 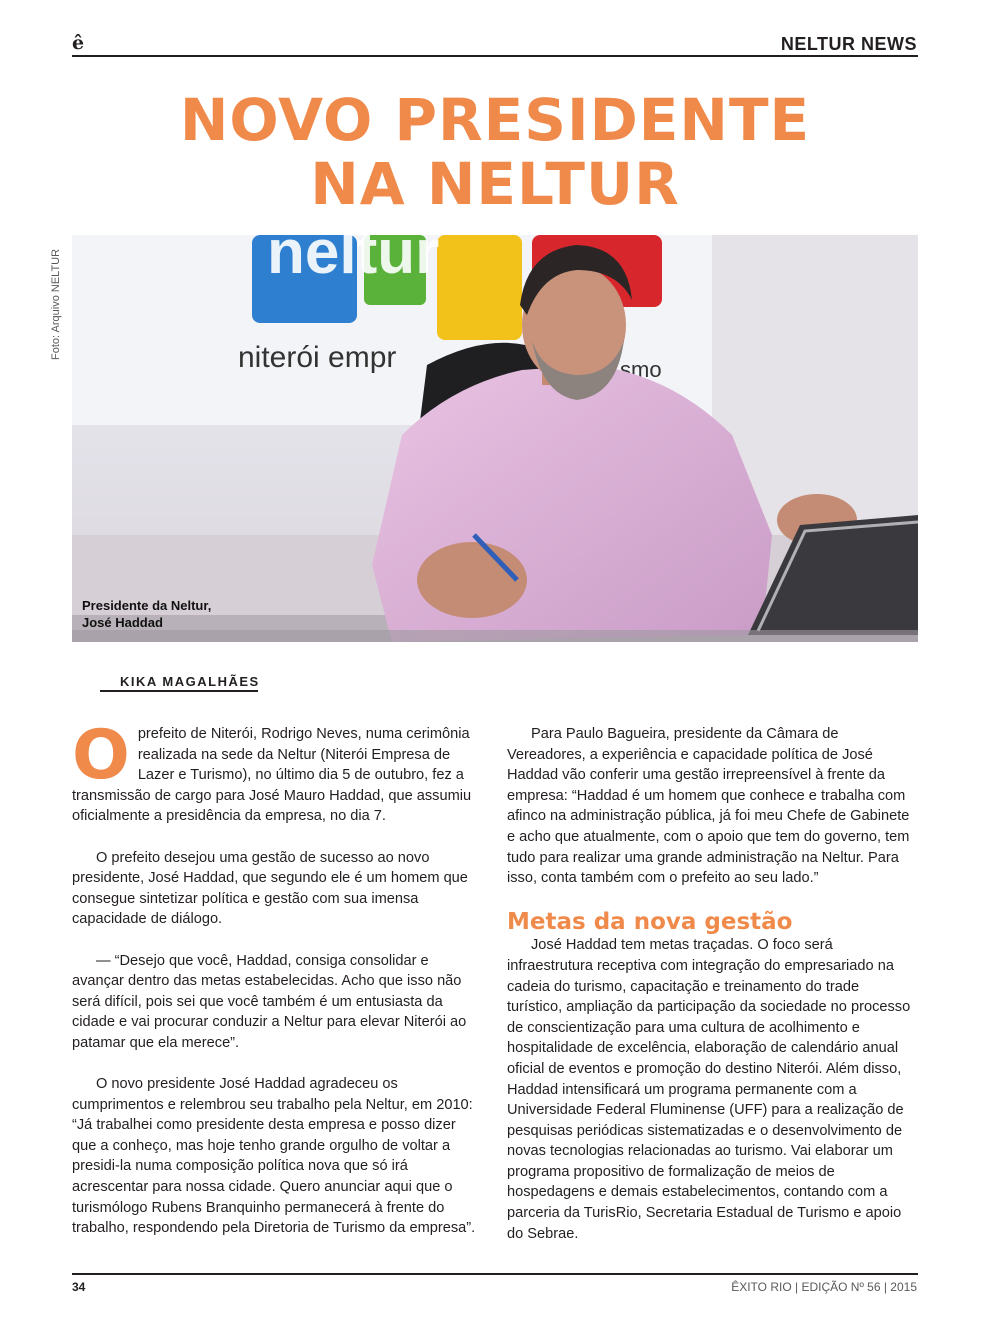 I want to click on left-hand, so click(x=472, y=580).